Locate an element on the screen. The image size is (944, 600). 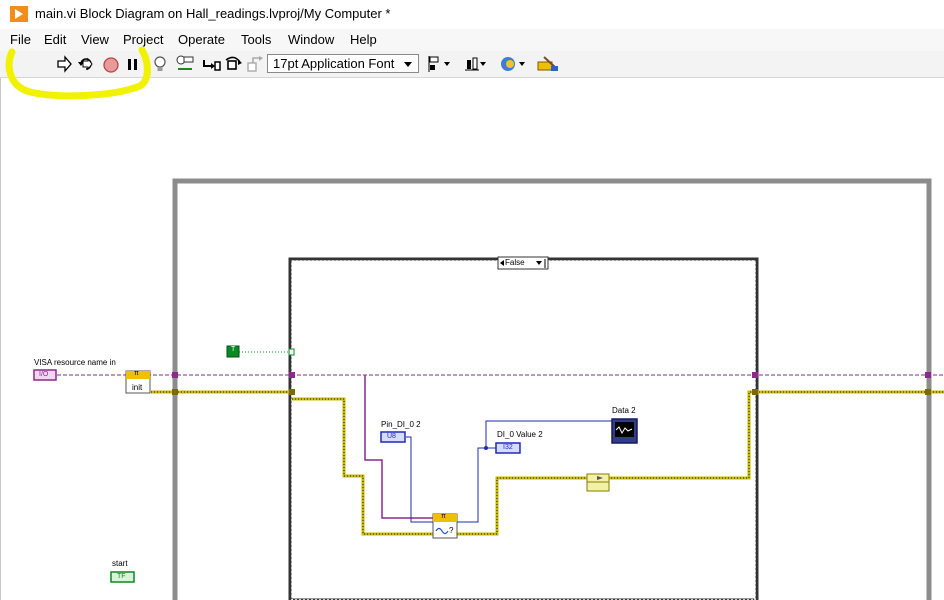
menu-view: View is located at coordinates (95, 39).